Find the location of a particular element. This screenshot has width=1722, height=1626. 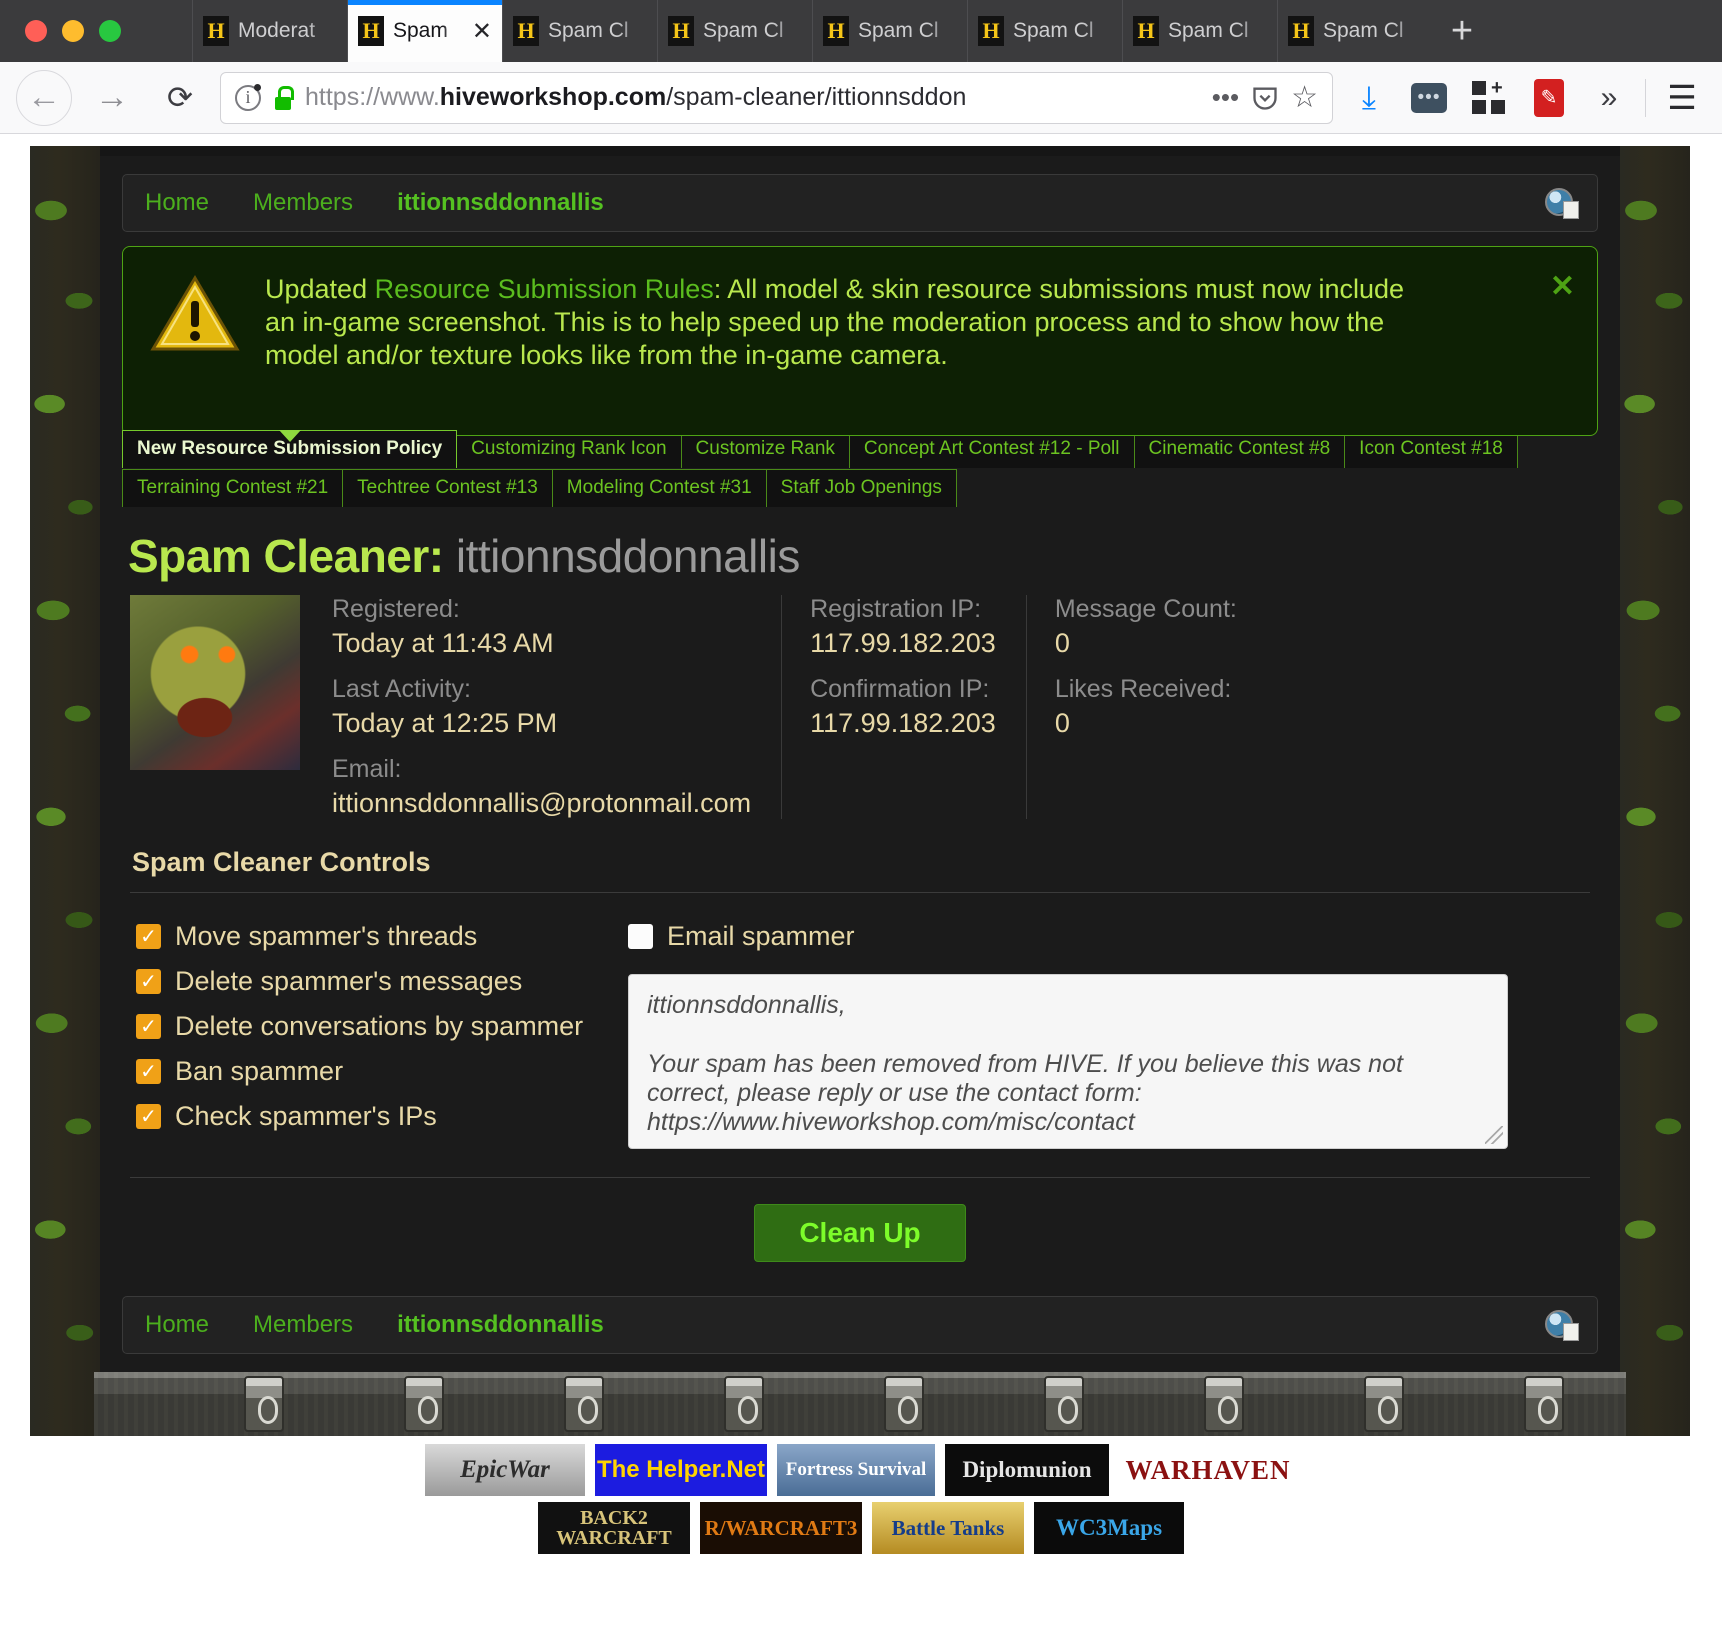

browser-tab-6: H Spam Cl is located at coordinates (1199, 31).